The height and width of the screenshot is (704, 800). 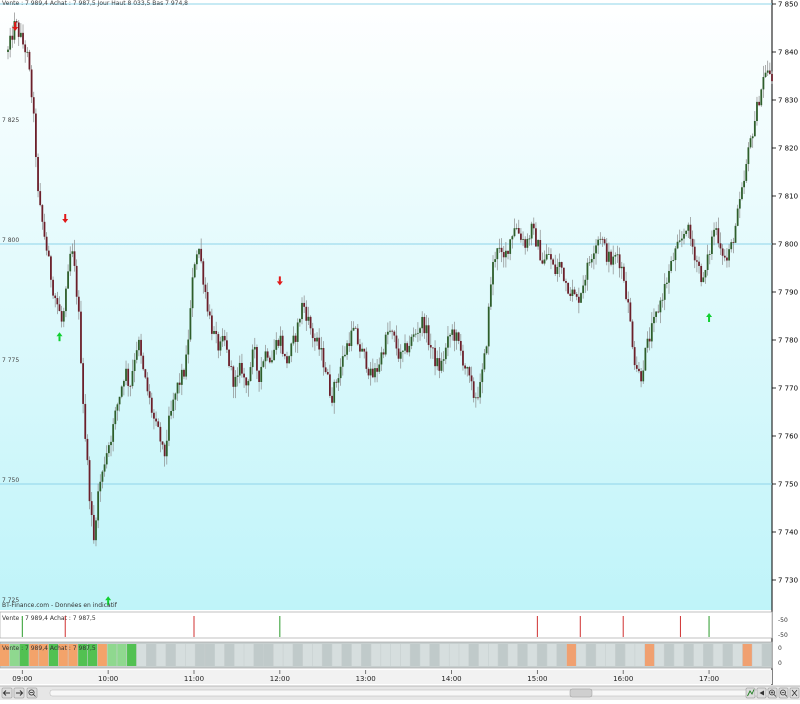 What do you see at coordinates (386, 625) in the screenshot?
I see `indicator-panel` at bounding box center [386, 625].